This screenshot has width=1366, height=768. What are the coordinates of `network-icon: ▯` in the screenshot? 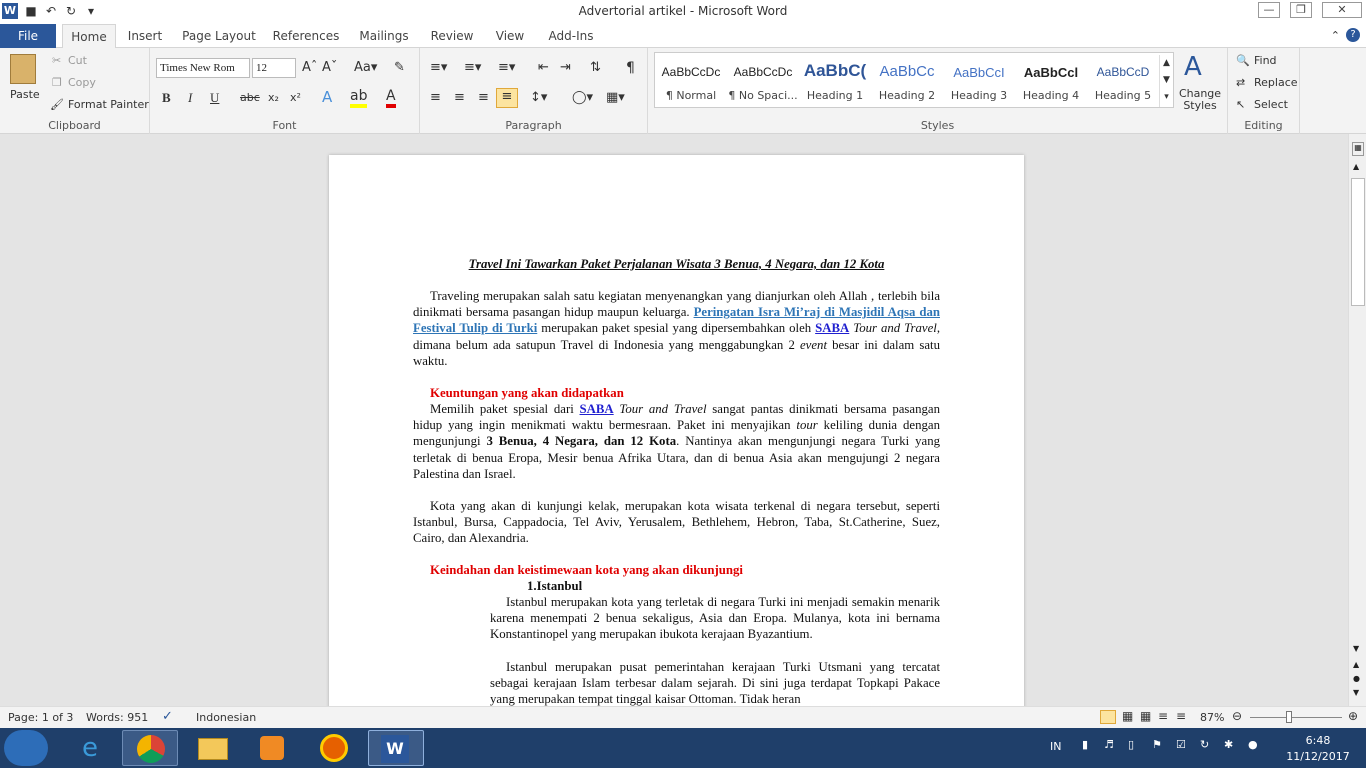 It's located at (1131, 744).